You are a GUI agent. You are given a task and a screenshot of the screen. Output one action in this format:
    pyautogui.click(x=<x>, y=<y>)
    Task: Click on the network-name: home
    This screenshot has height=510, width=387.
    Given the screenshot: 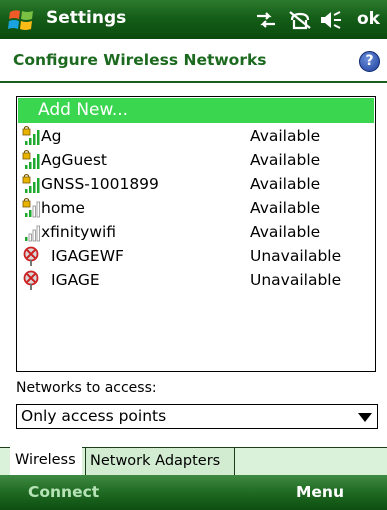 What is the action you would take?
    pyautogui.click(x=63, y=208)
    